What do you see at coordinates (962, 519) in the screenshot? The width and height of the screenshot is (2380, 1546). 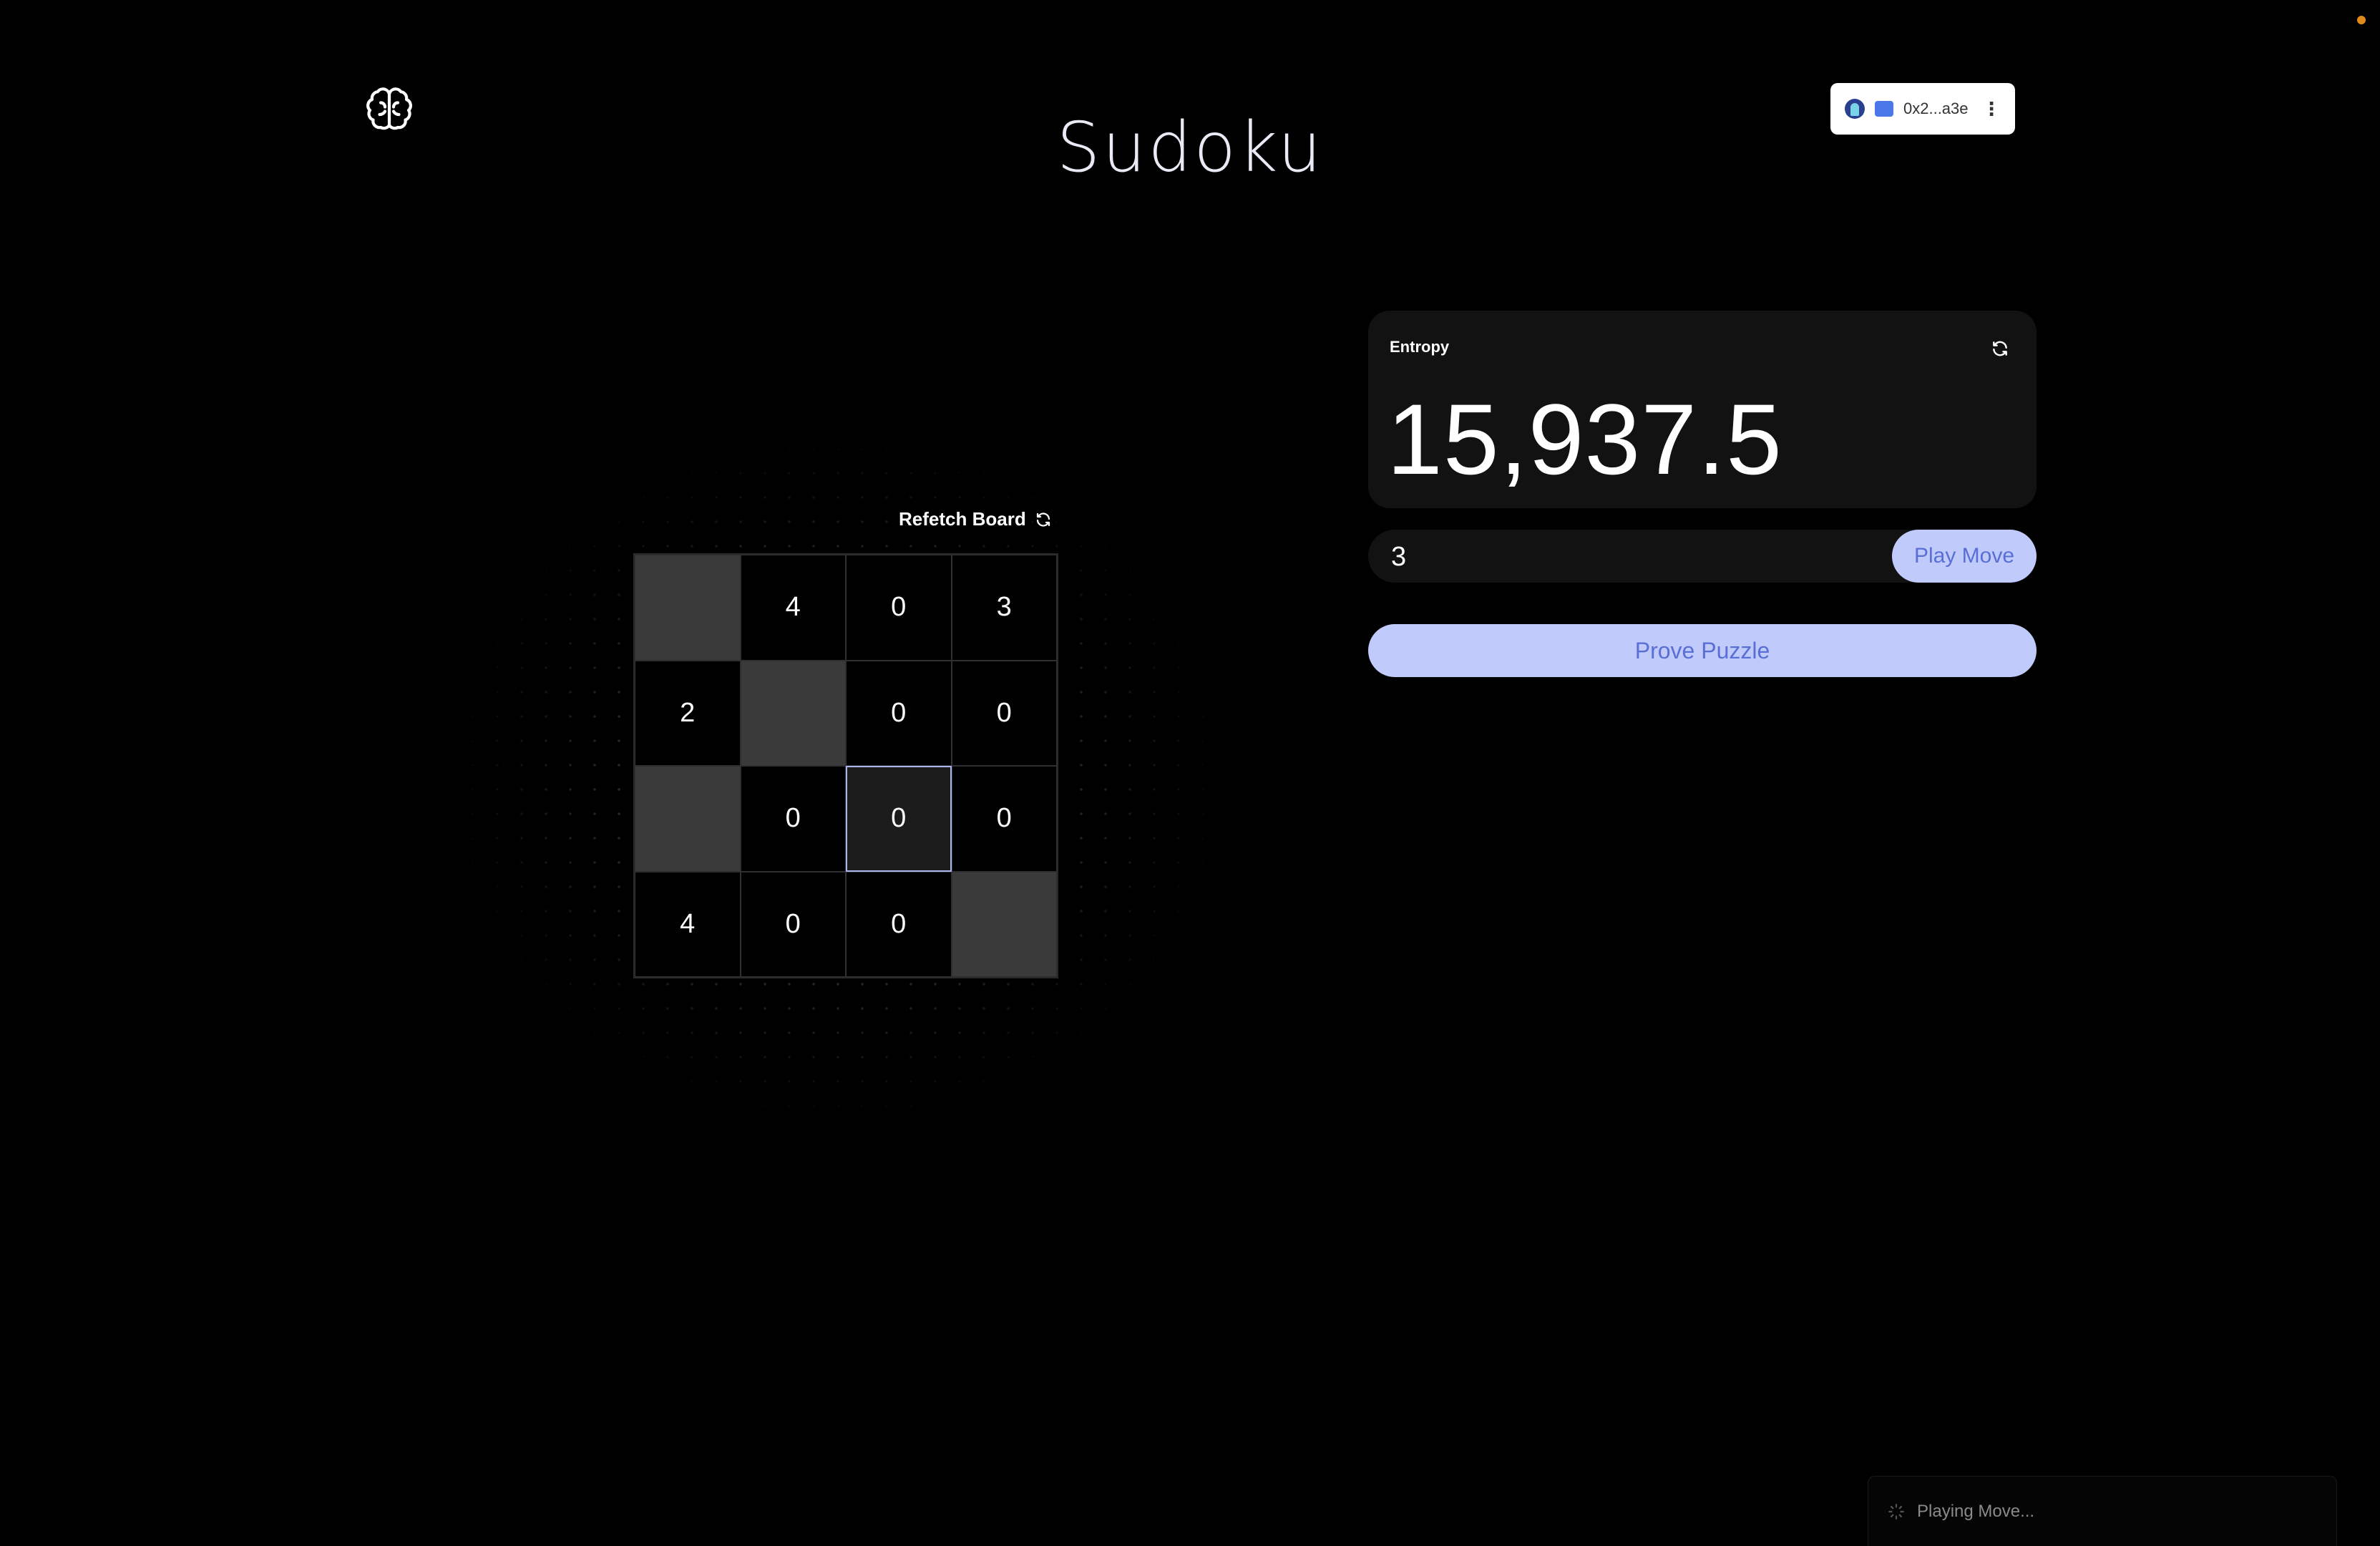 I see `refetch-board-label: Refetch Board` at bounding box center [962, 519].